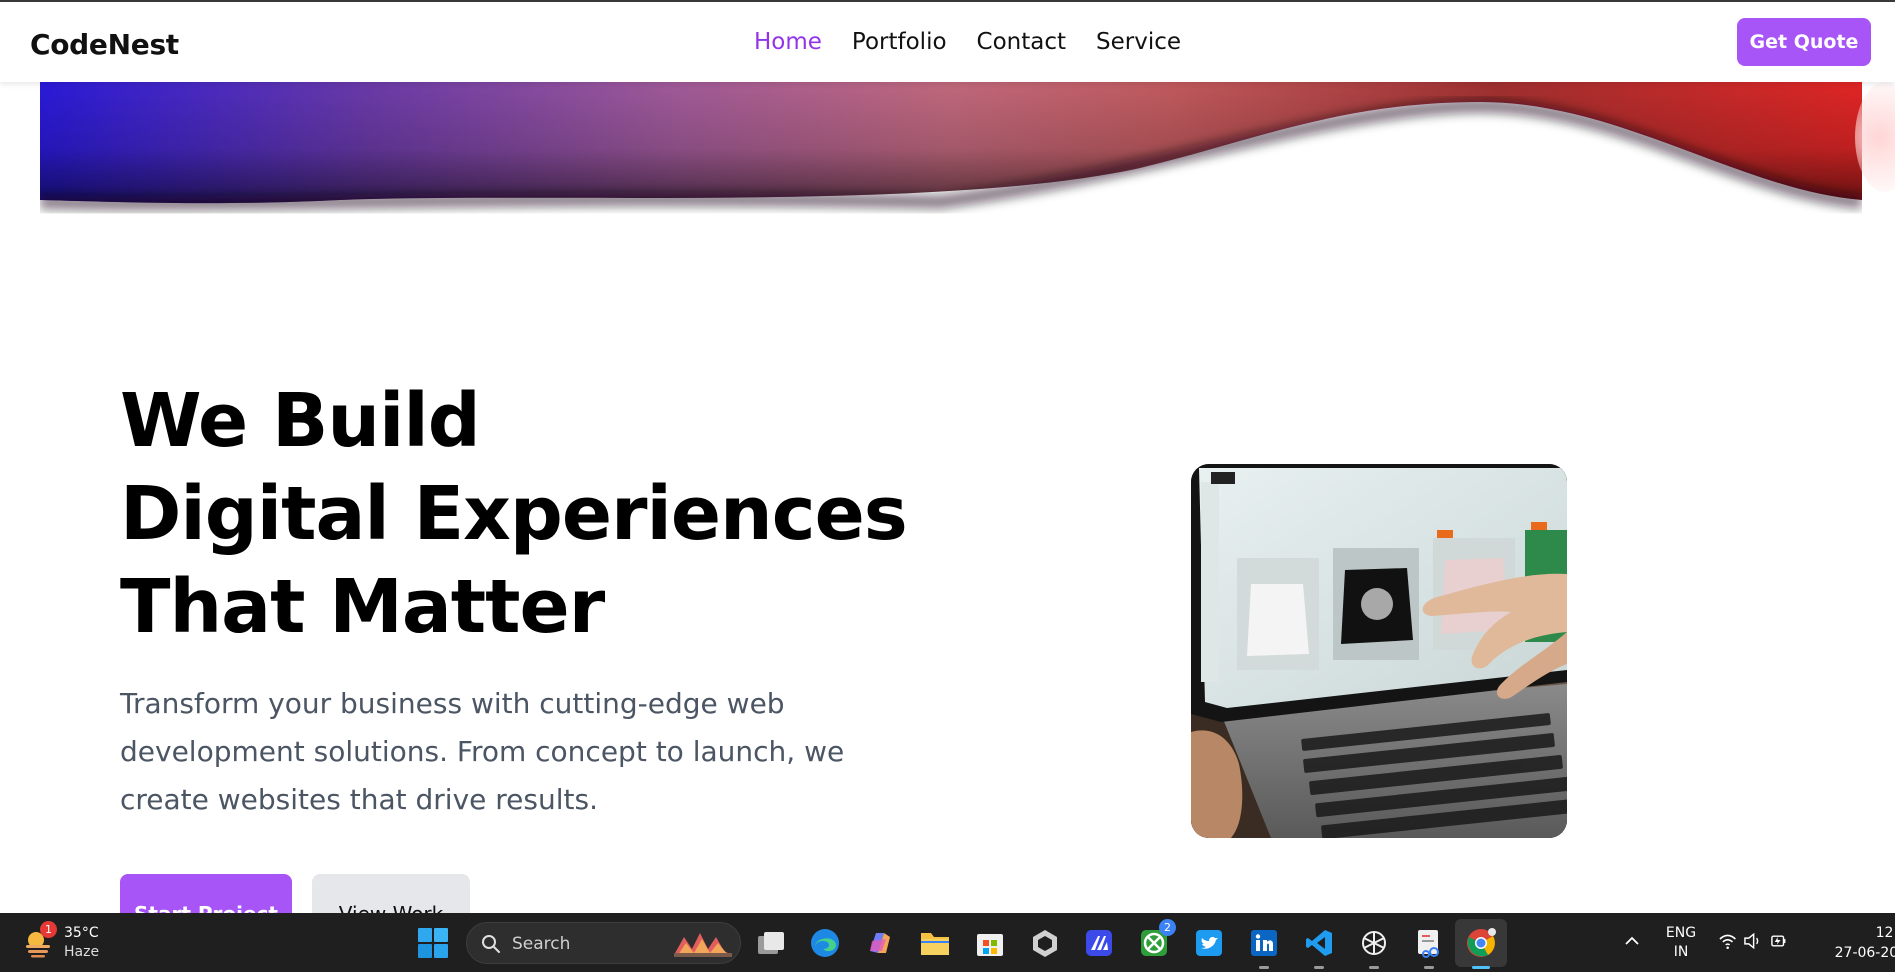  What do you see at coordinates (514, 514) in the screenshot?
I see `hero-title-line-2: Digital Experiences` at bounding box center [514, 514].